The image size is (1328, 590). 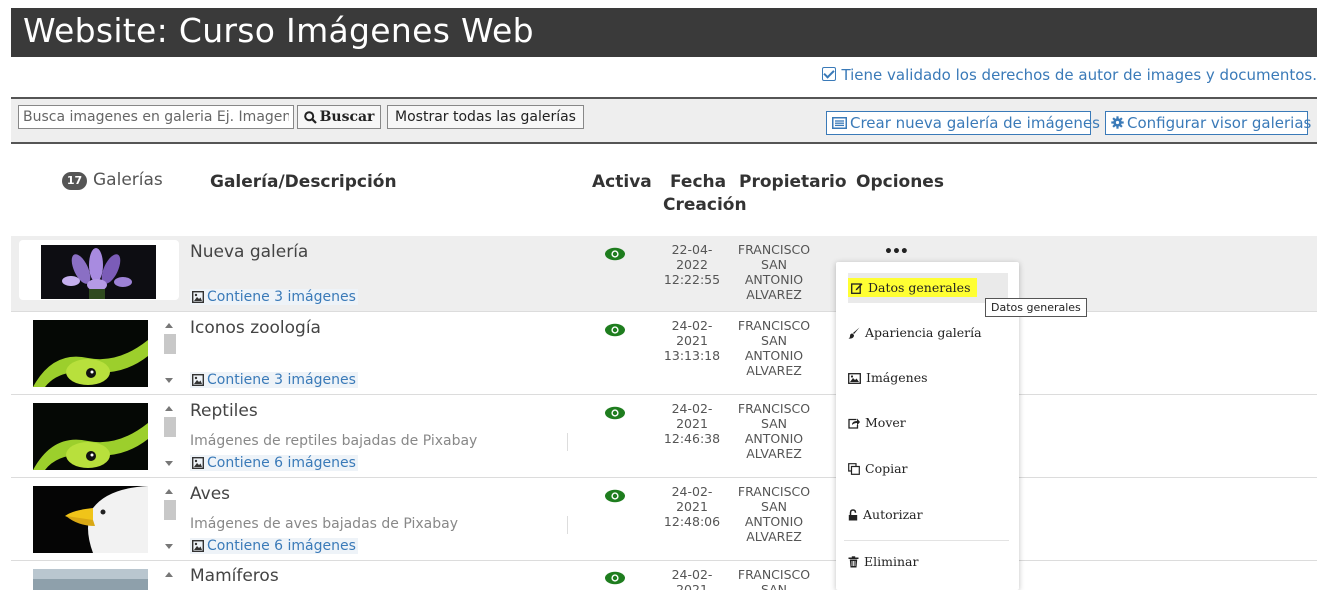 I want to click on configure-viewer-button: Configurar visor galerias, so click(x=1208, y=123).